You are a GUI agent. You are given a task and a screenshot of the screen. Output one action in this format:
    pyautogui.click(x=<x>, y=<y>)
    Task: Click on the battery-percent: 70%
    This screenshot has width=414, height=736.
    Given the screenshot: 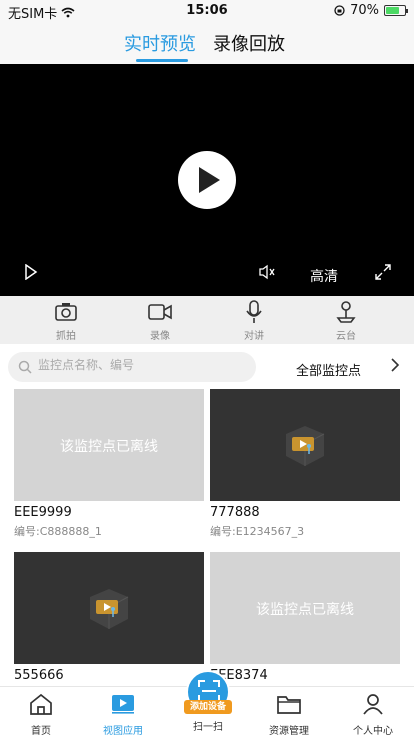 What is the action you would take?
    pyautogui.click(x=364, y=10)
    